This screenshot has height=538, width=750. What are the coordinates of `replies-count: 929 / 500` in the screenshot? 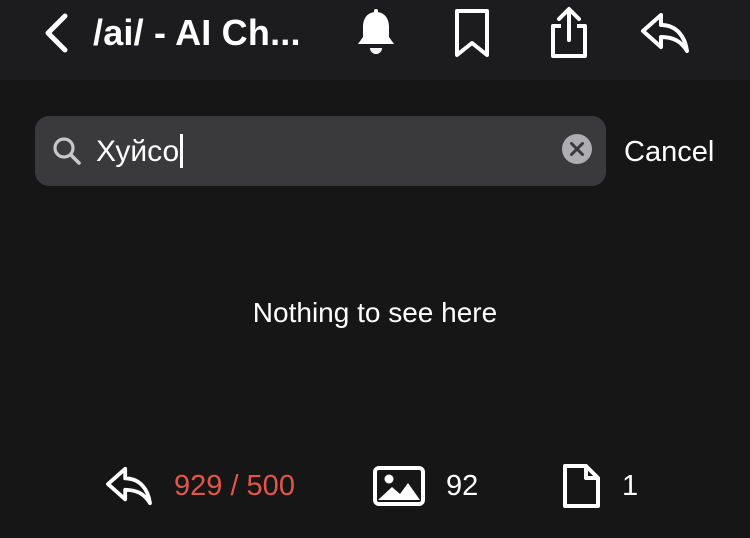 It's located at (199, 486).